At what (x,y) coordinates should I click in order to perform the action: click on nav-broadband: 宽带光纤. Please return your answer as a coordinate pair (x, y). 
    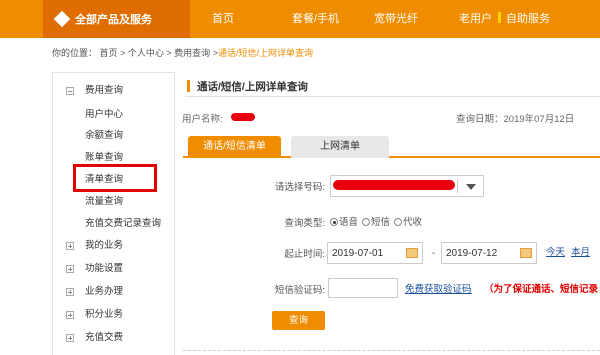
    Looking at the image, I should click on (396, 19).